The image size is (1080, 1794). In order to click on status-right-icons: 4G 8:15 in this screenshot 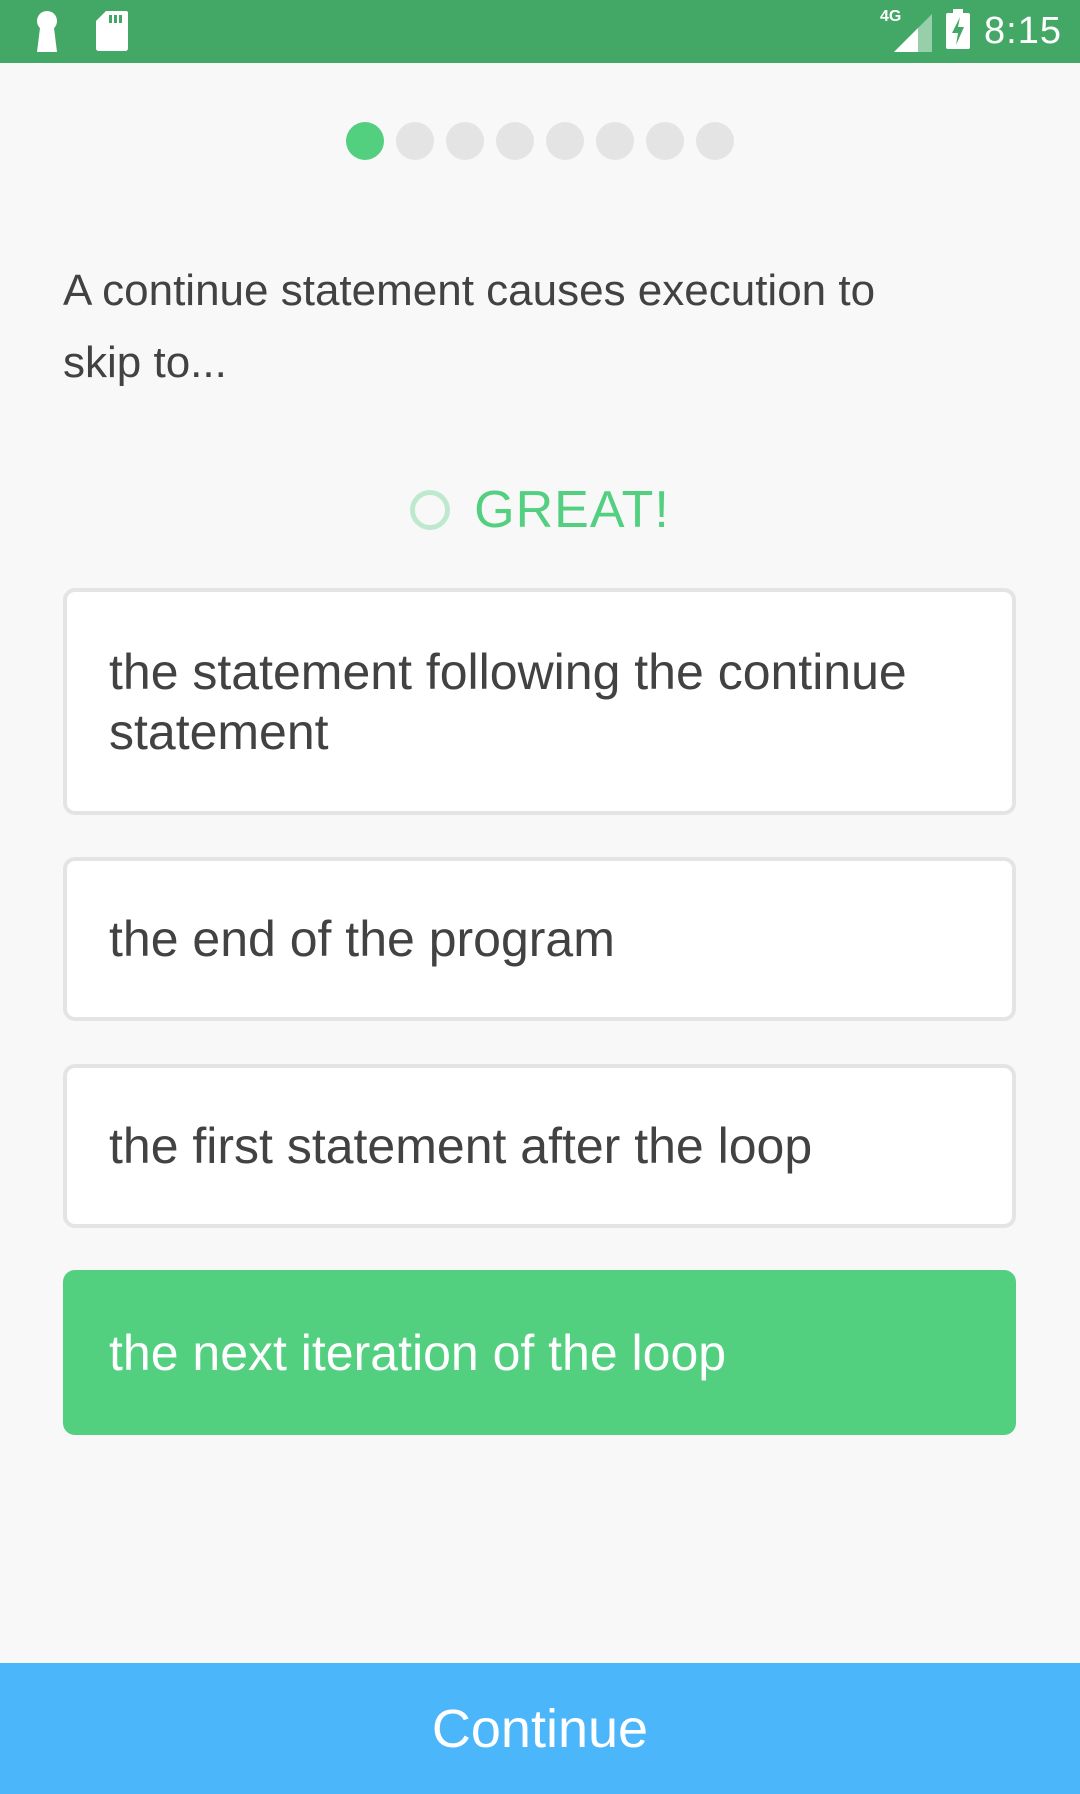, I will do `click(971, 31)`.